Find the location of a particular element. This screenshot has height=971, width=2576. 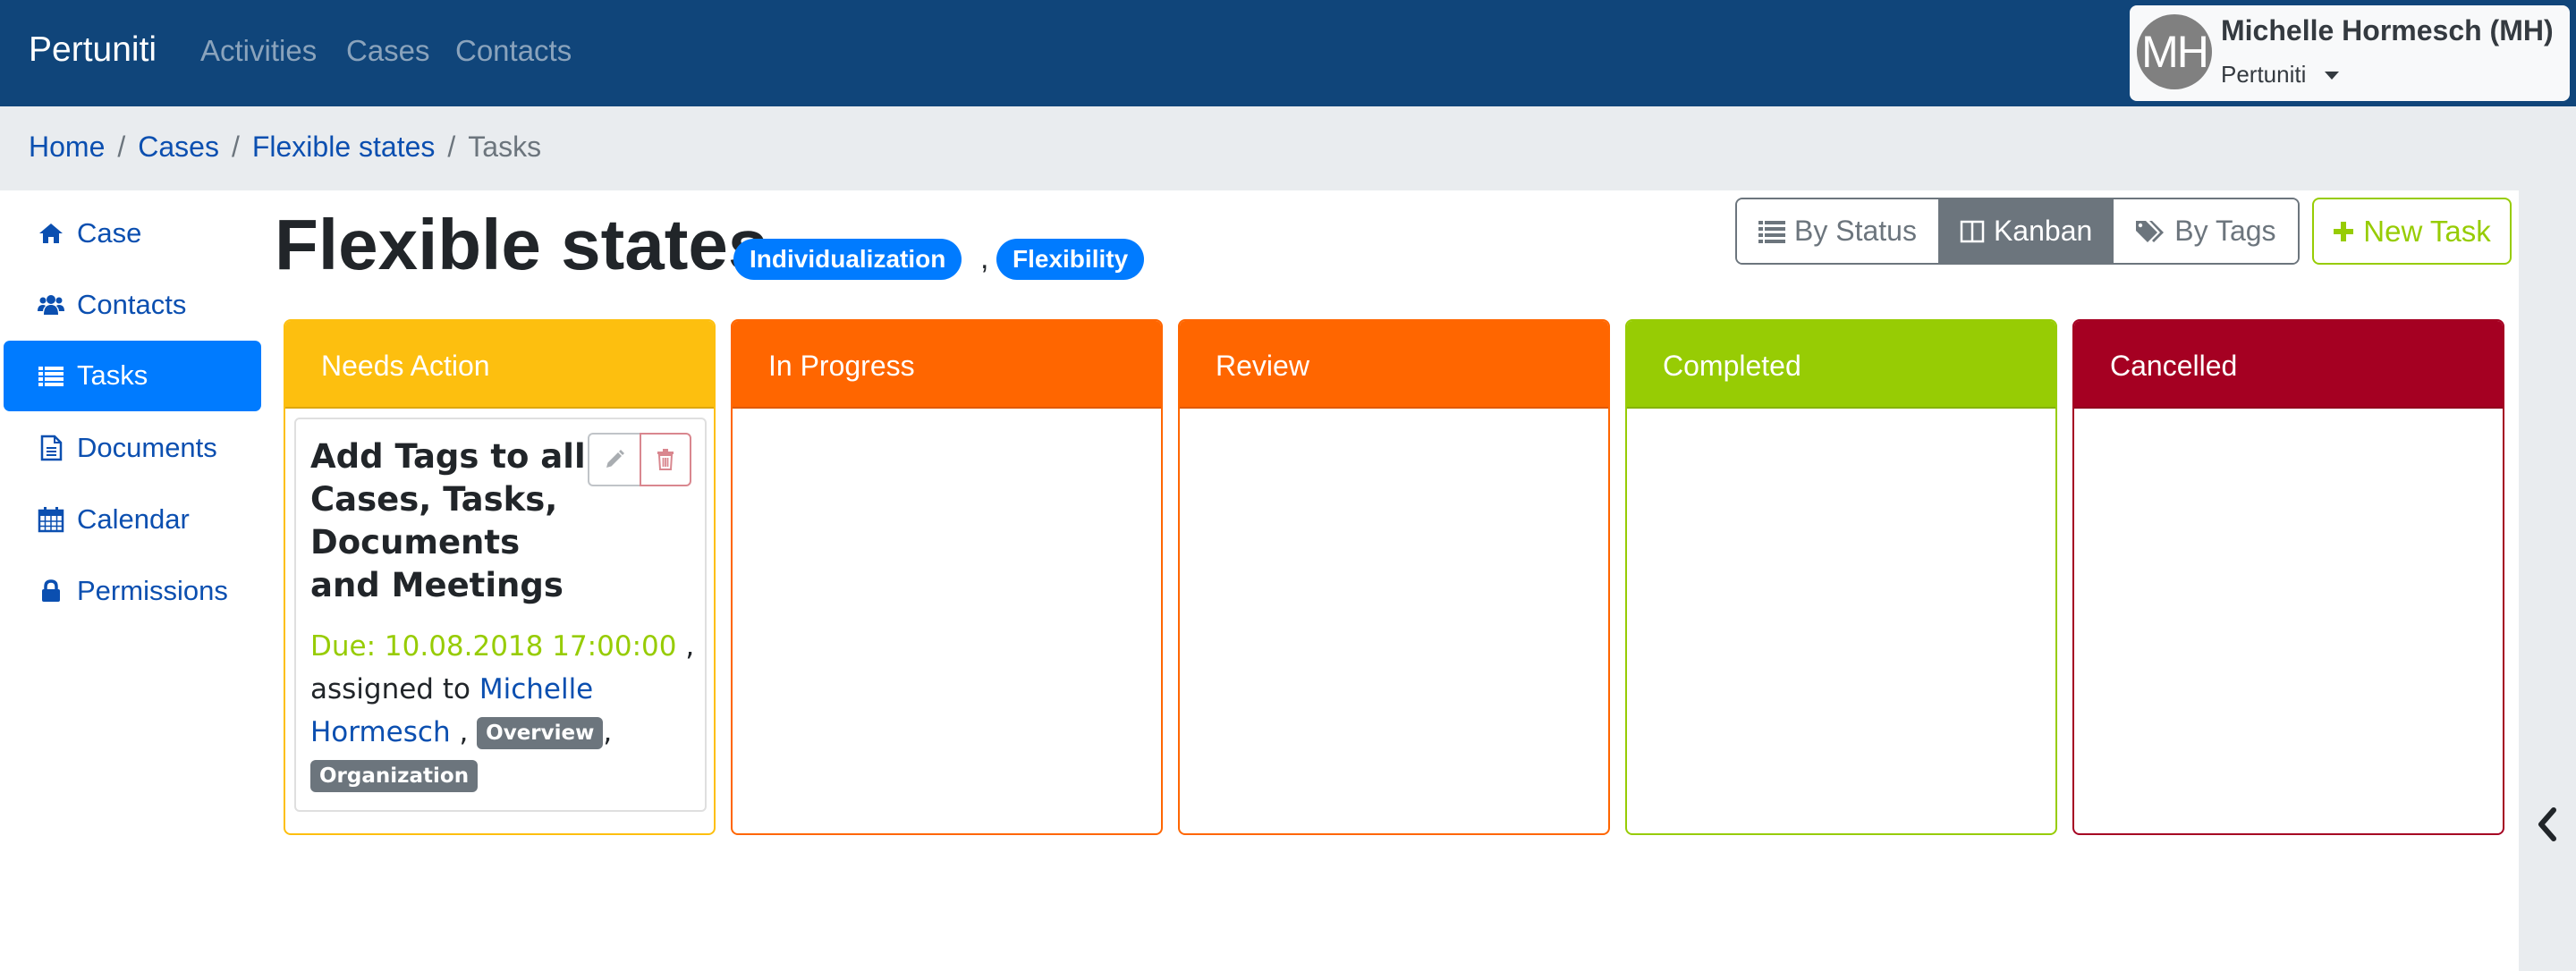

sidebar-item-label: Contacts is located at coordinates (132, 304).